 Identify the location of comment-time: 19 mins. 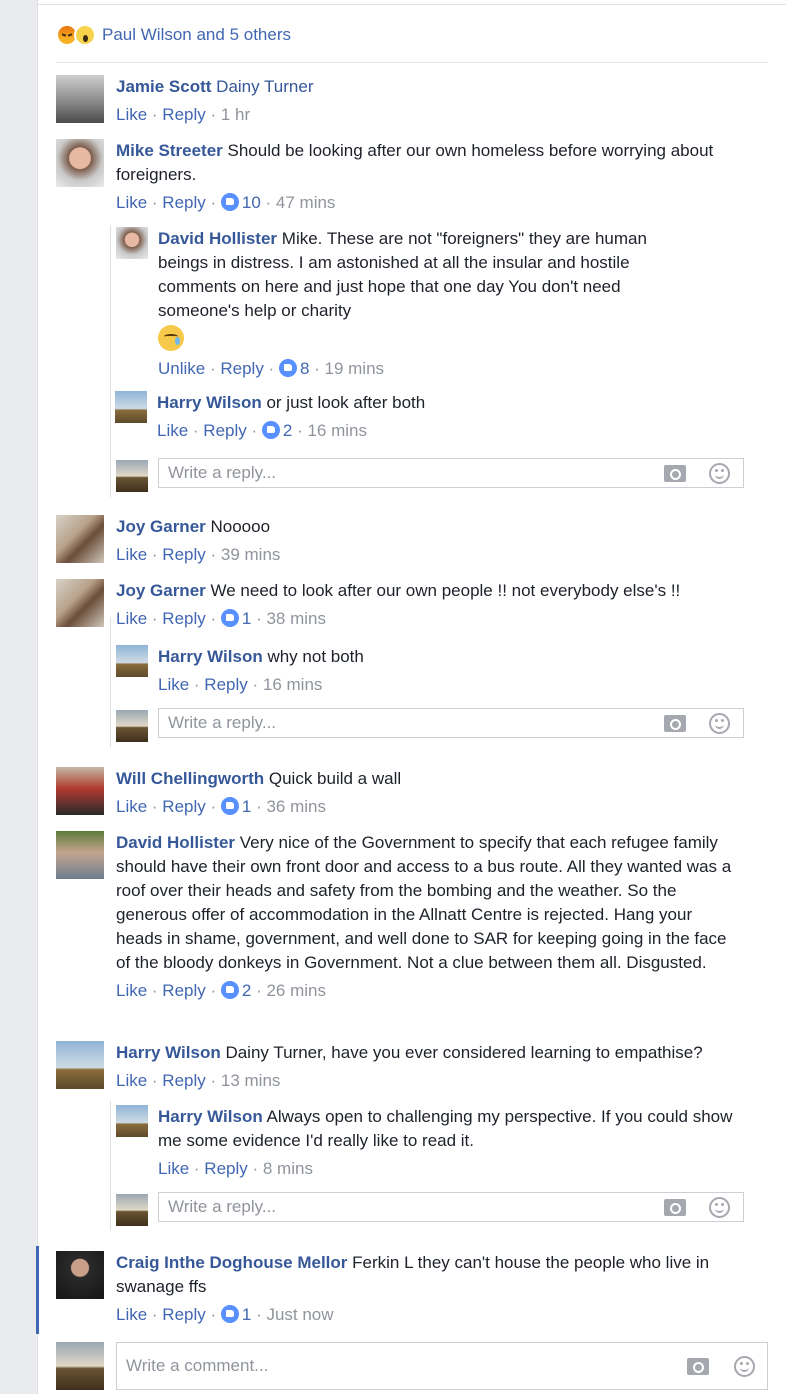
(355, 368).